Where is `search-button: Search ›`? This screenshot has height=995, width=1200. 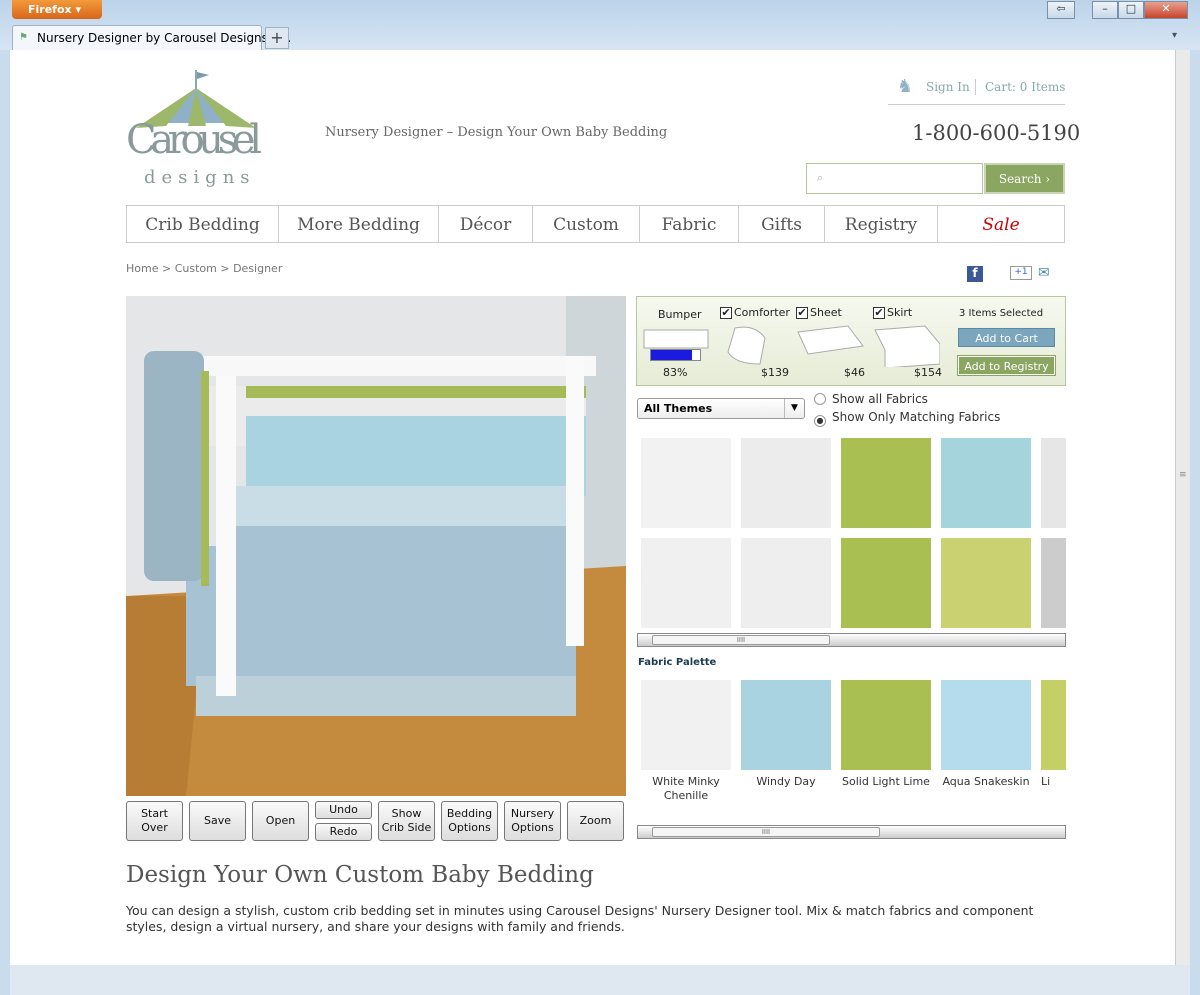 search-button: Search › is located at coordinates (1024, 178).